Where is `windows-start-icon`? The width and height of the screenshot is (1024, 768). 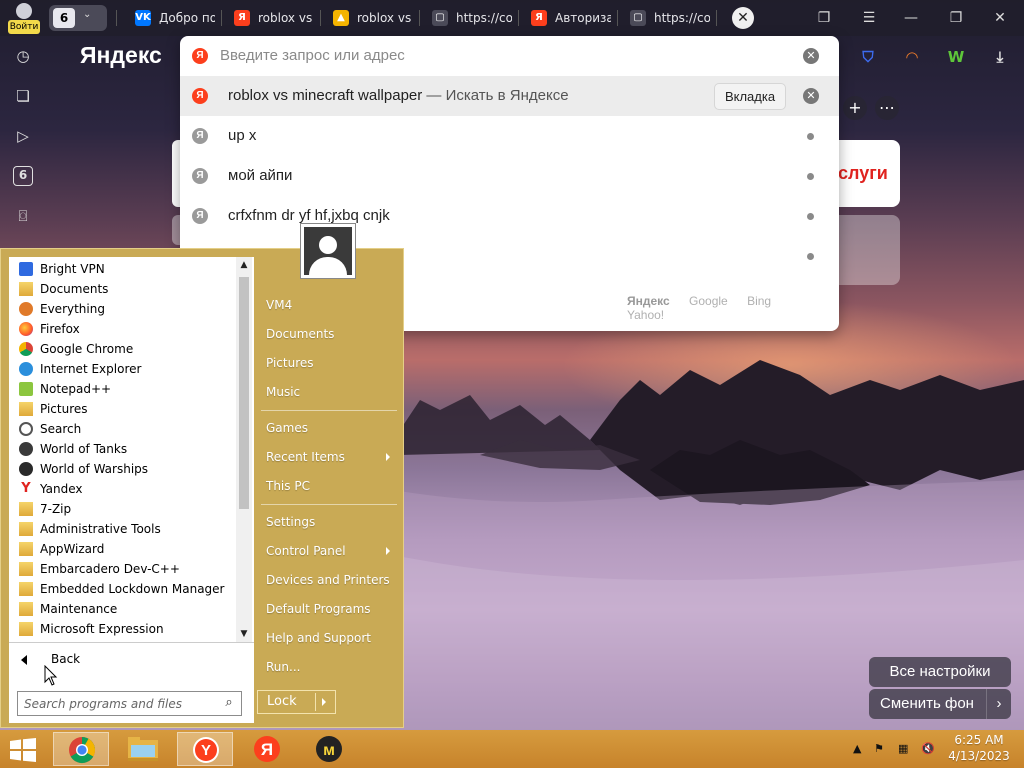 windows-start-icon is located at coordinates (23, 750).